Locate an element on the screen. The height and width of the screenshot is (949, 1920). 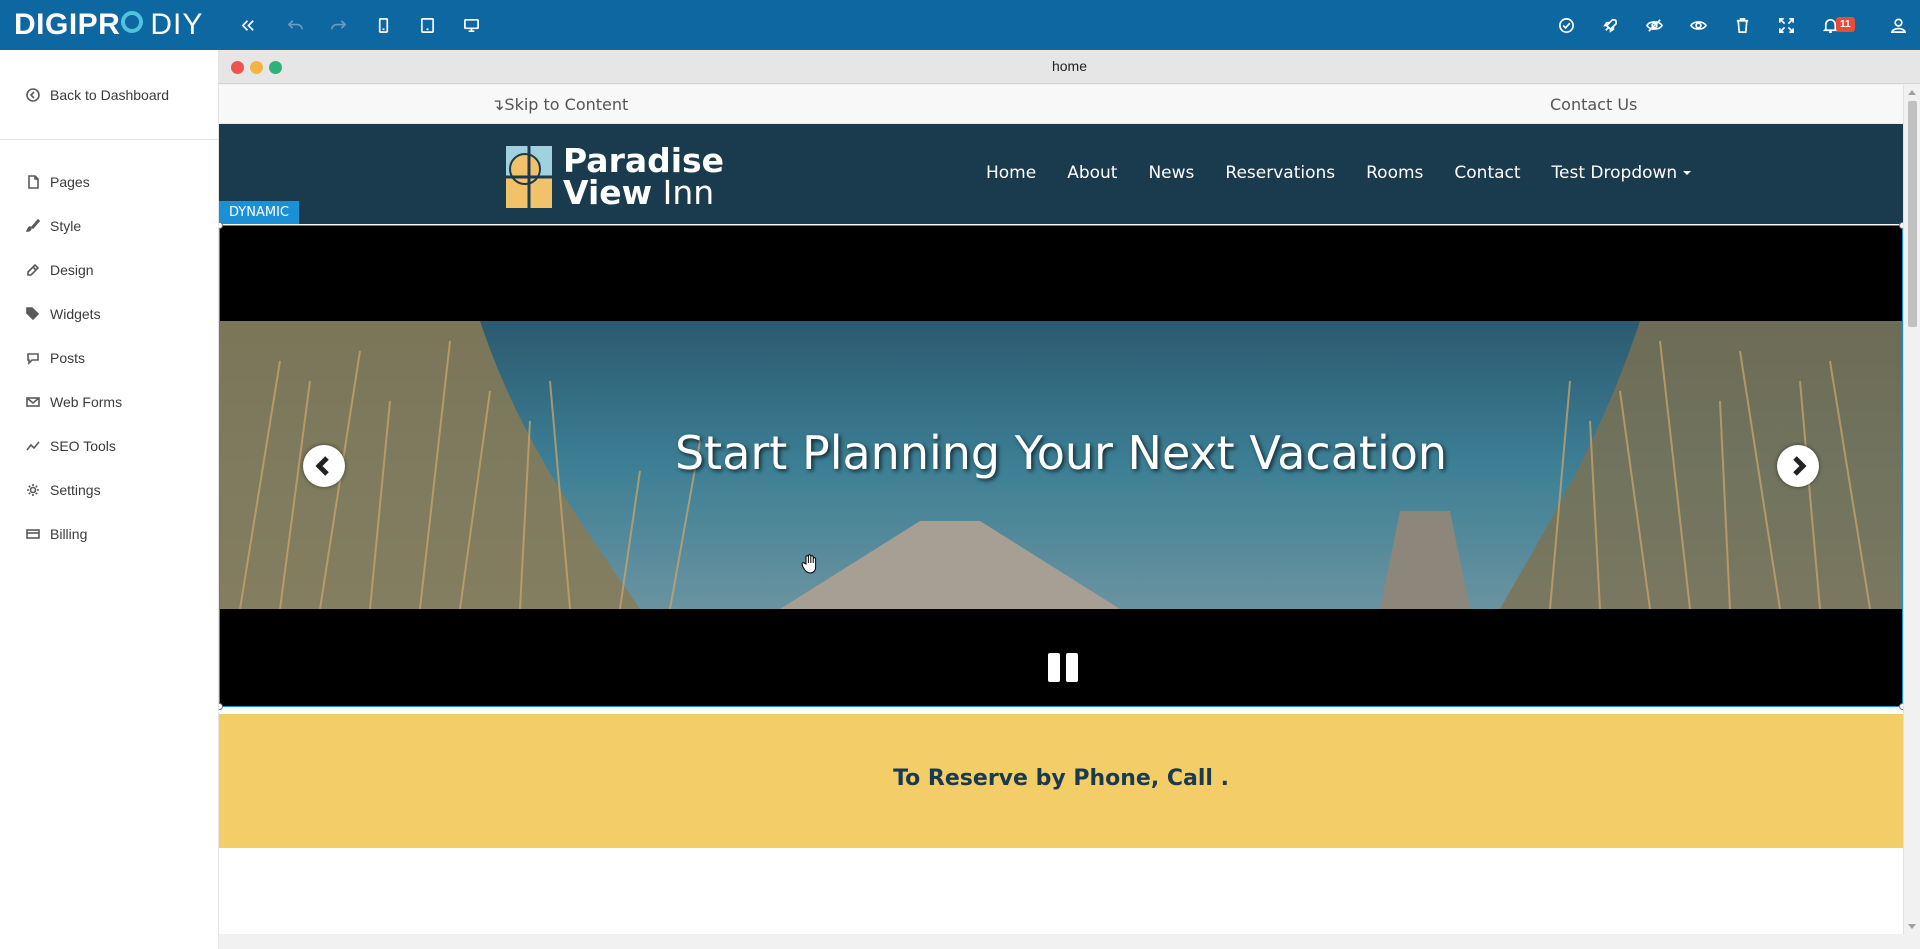
reserve-by-phone-band: To Reserve by Phone, Call . is located at coordinates (1061, 781).